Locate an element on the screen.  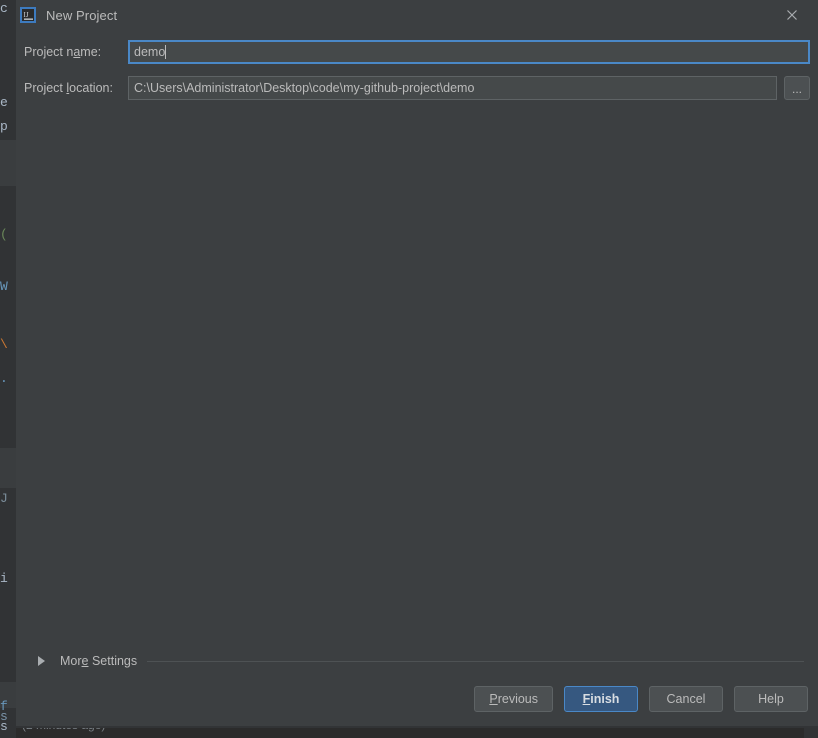
project-name-value: demo is located at coordinates (150, 52).